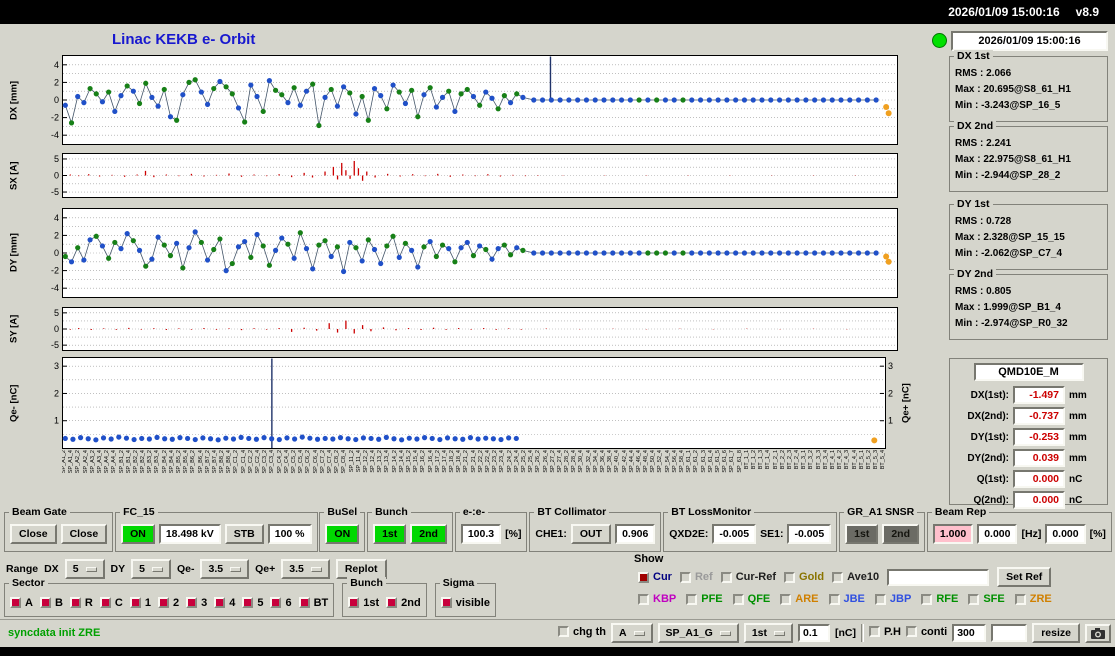  What do you see at coordinates (862, 533) in the screenshot?
I see `gr-1st-button: 1st` at bounding box center [862, 533].